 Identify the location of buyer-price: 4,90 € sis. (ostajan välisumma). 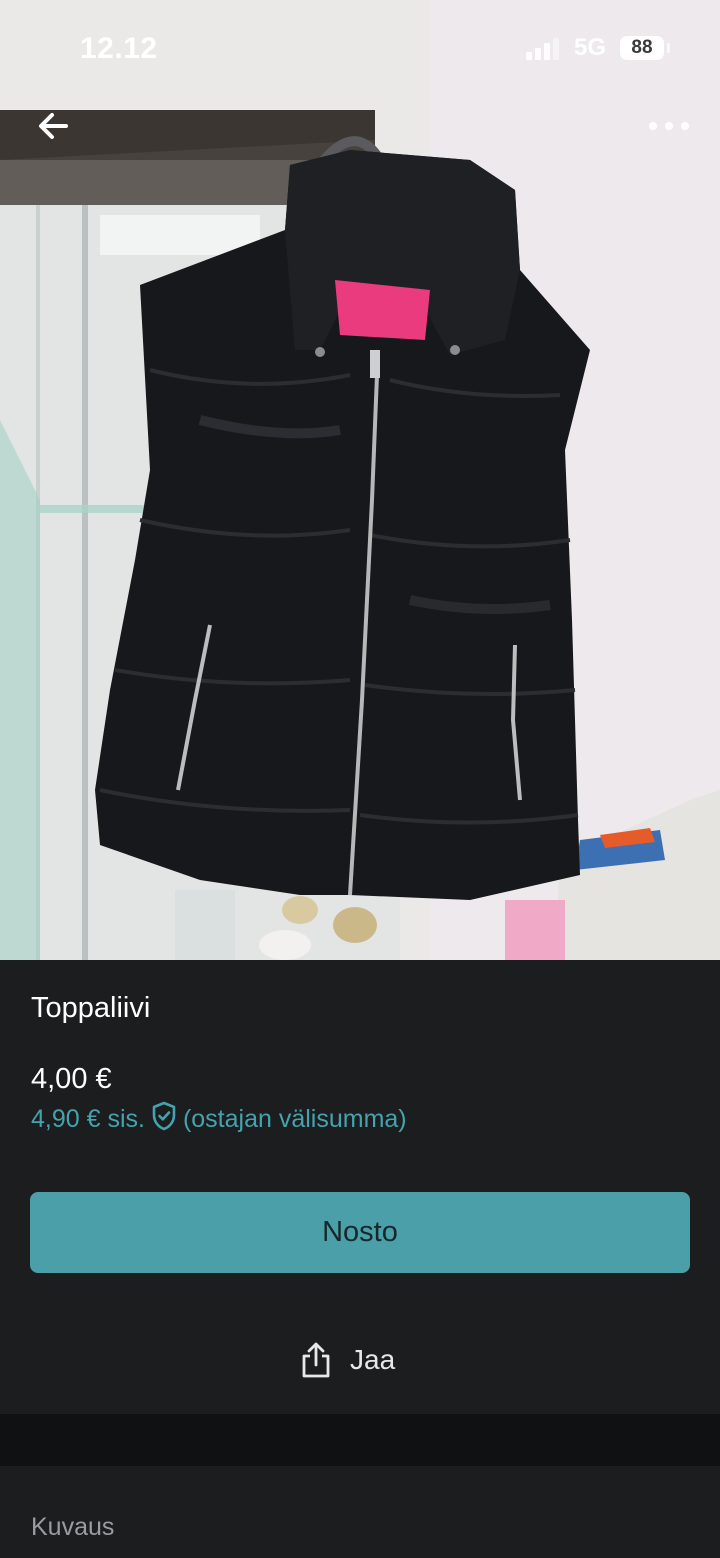
(219, 1119).